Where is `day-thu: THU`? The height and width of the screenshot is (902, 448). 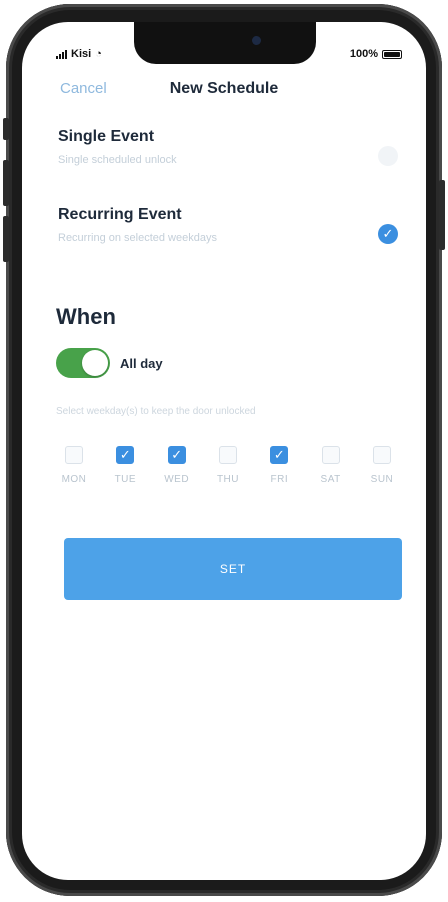
day-thu: THU is located at coordinates (228, 465).